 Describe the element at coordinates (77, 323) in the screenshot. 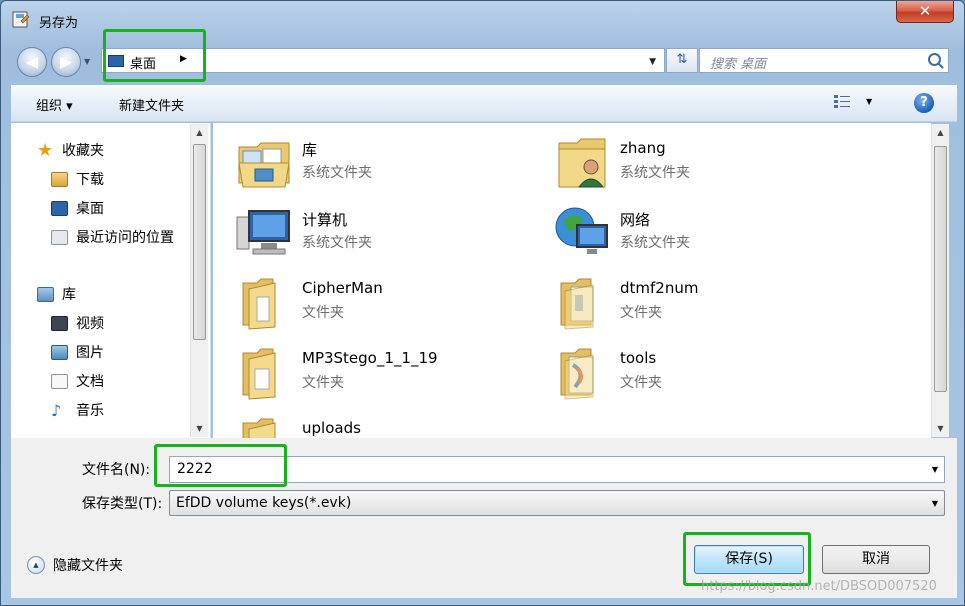

I see `nav-item-videos: 视频` at that location.